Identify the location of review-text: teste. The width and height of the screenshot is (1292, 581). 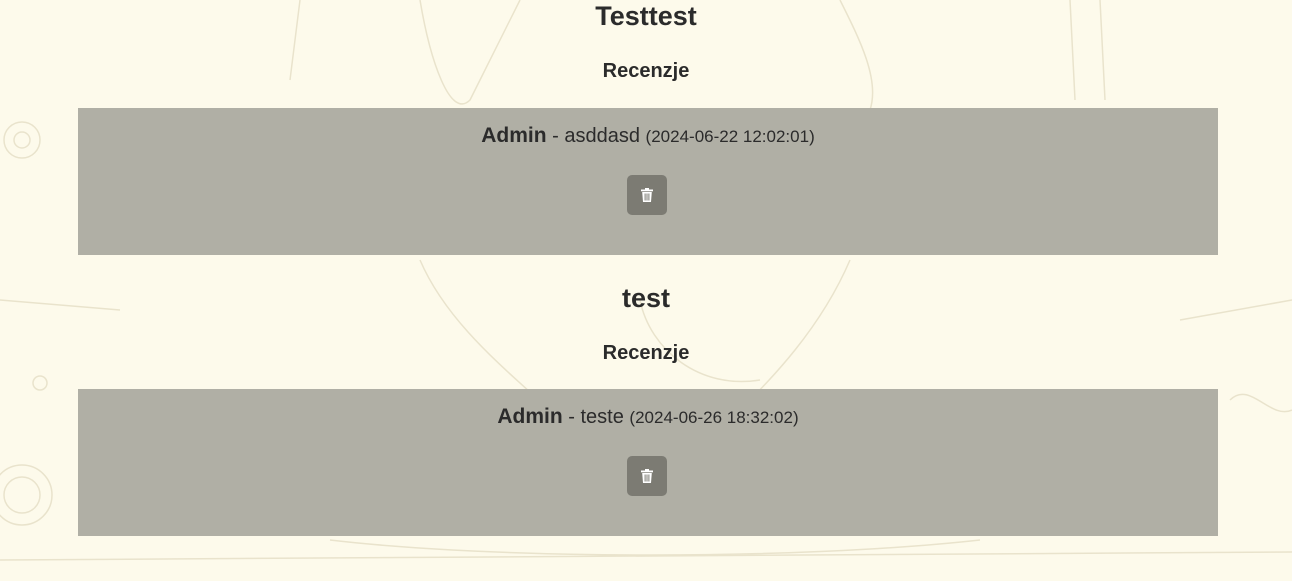
(602, 417).